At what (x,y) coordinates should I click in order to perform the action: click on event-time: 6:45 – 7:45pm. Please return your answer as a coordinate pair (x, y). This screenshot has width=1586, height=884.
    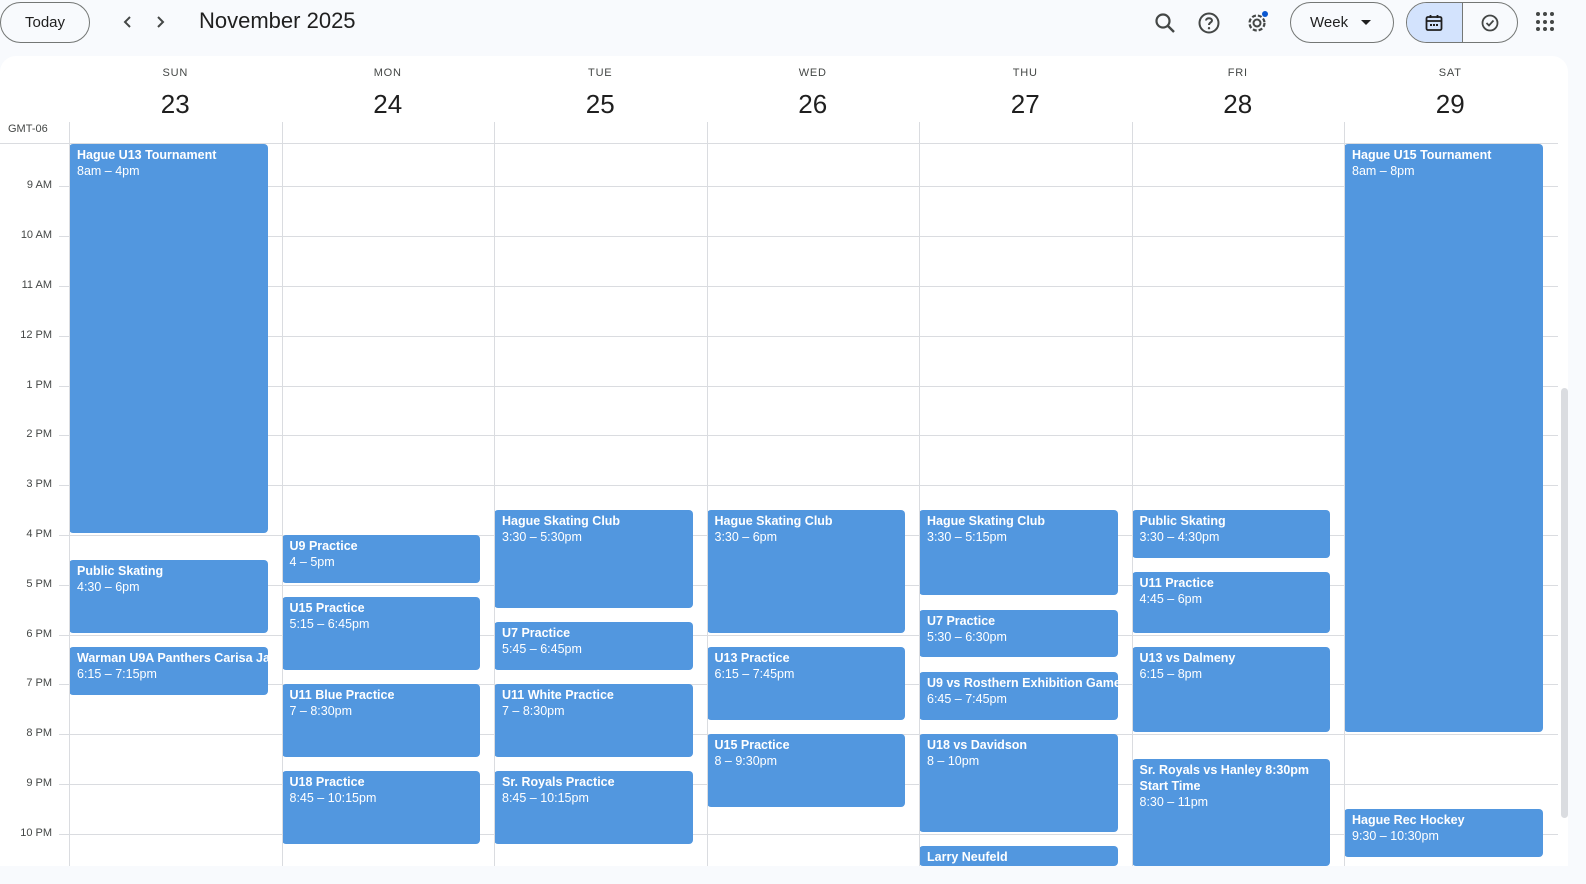
    Looking at the image, I should click on (967, 698).